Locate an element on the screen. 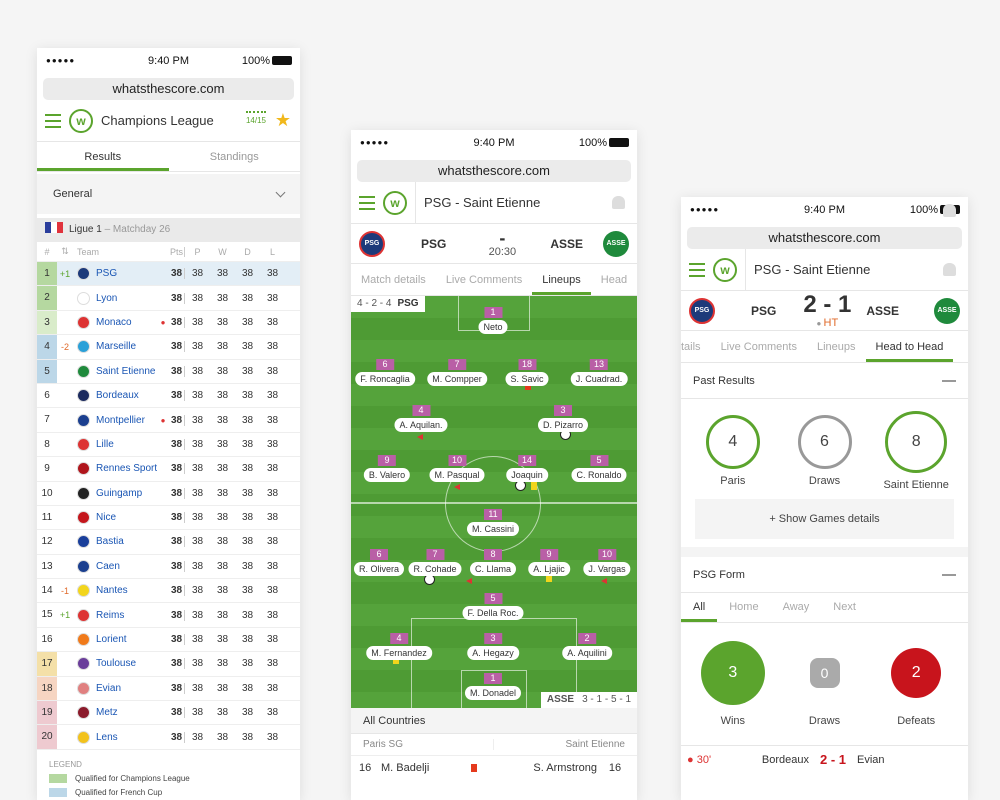  row-team: Saint Etienne is located at coordinates (115, 371).